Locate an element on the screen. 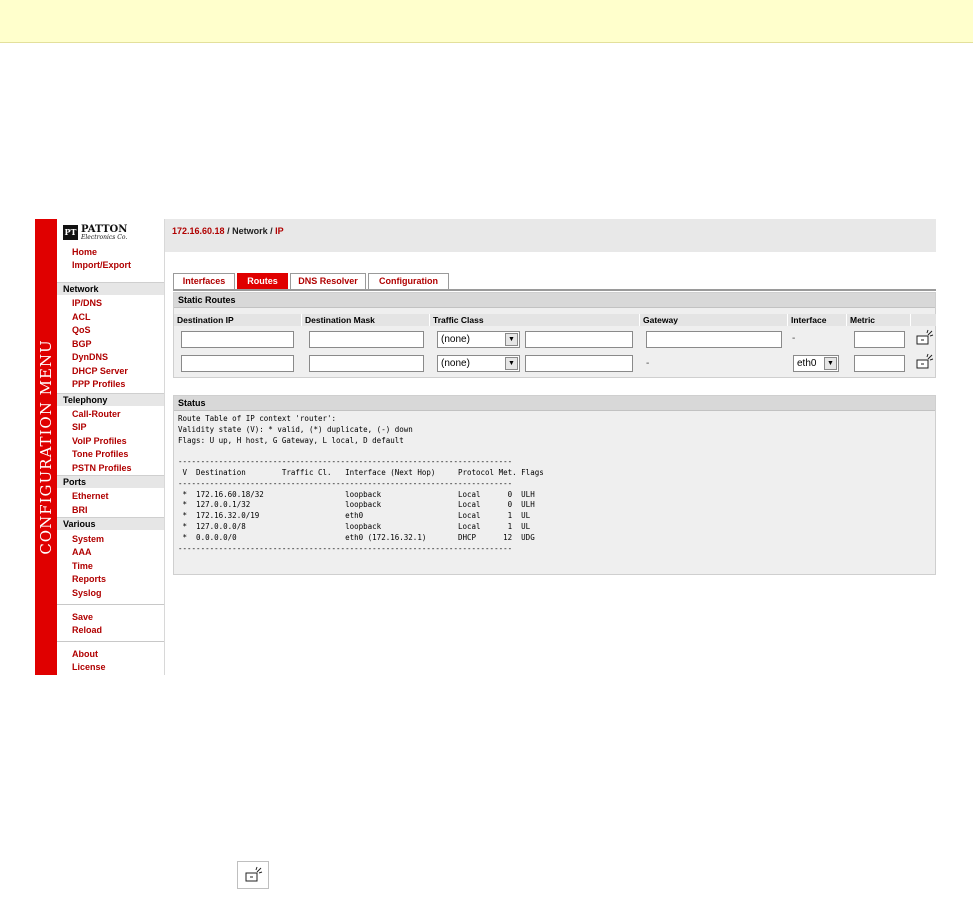  sidebar-item-pstn-profiles: PSTN Profiles is located at coordinates (102, 468).